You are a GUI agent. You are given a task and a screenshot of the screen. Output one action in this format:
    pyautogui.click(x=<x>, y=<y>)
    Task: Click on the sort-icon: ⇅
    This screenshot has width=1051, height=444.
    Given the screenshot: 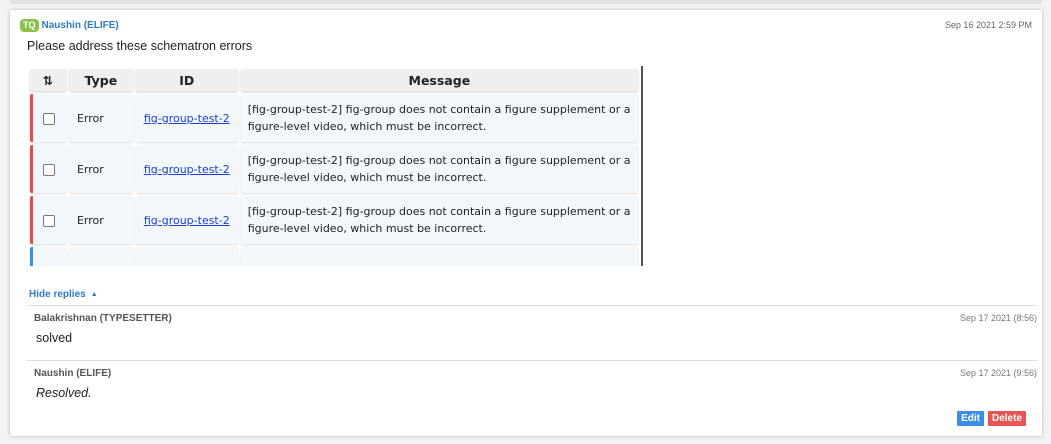 What is the action you would take?
    pyautogui.click(x=48, y=80)
    